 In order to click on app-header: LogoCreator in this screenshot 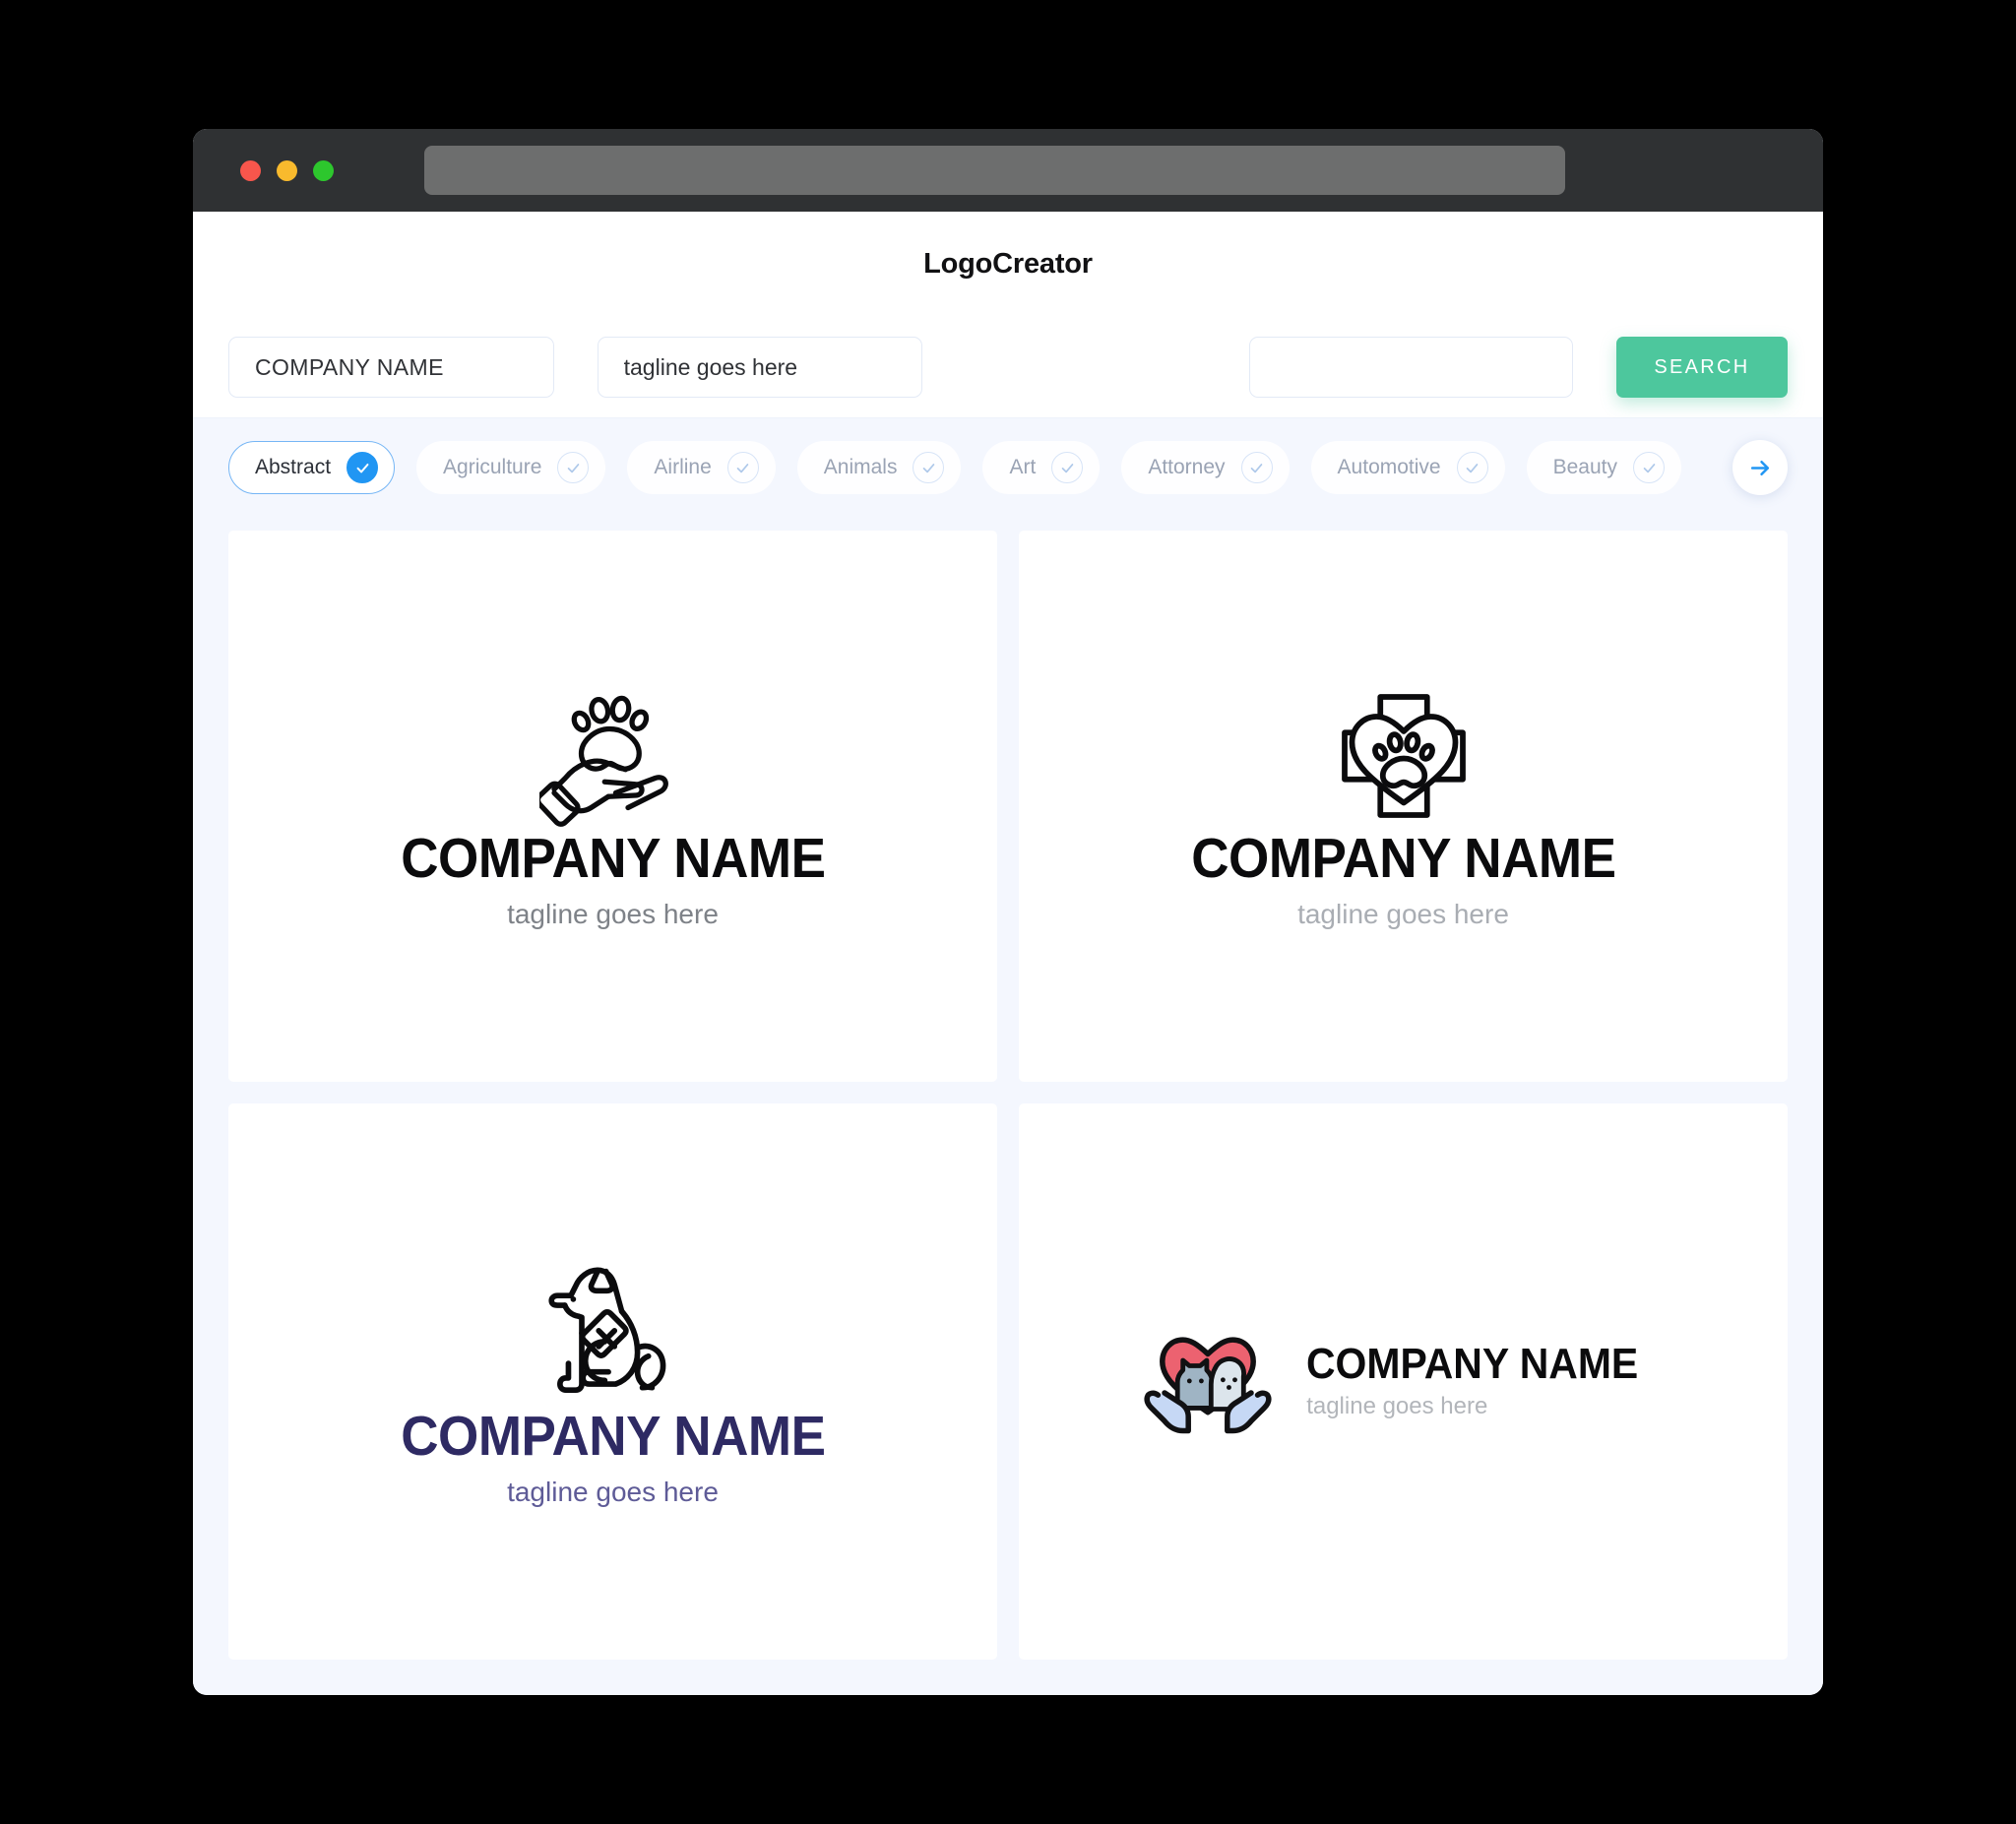, I will do `click(1008, 265)`.